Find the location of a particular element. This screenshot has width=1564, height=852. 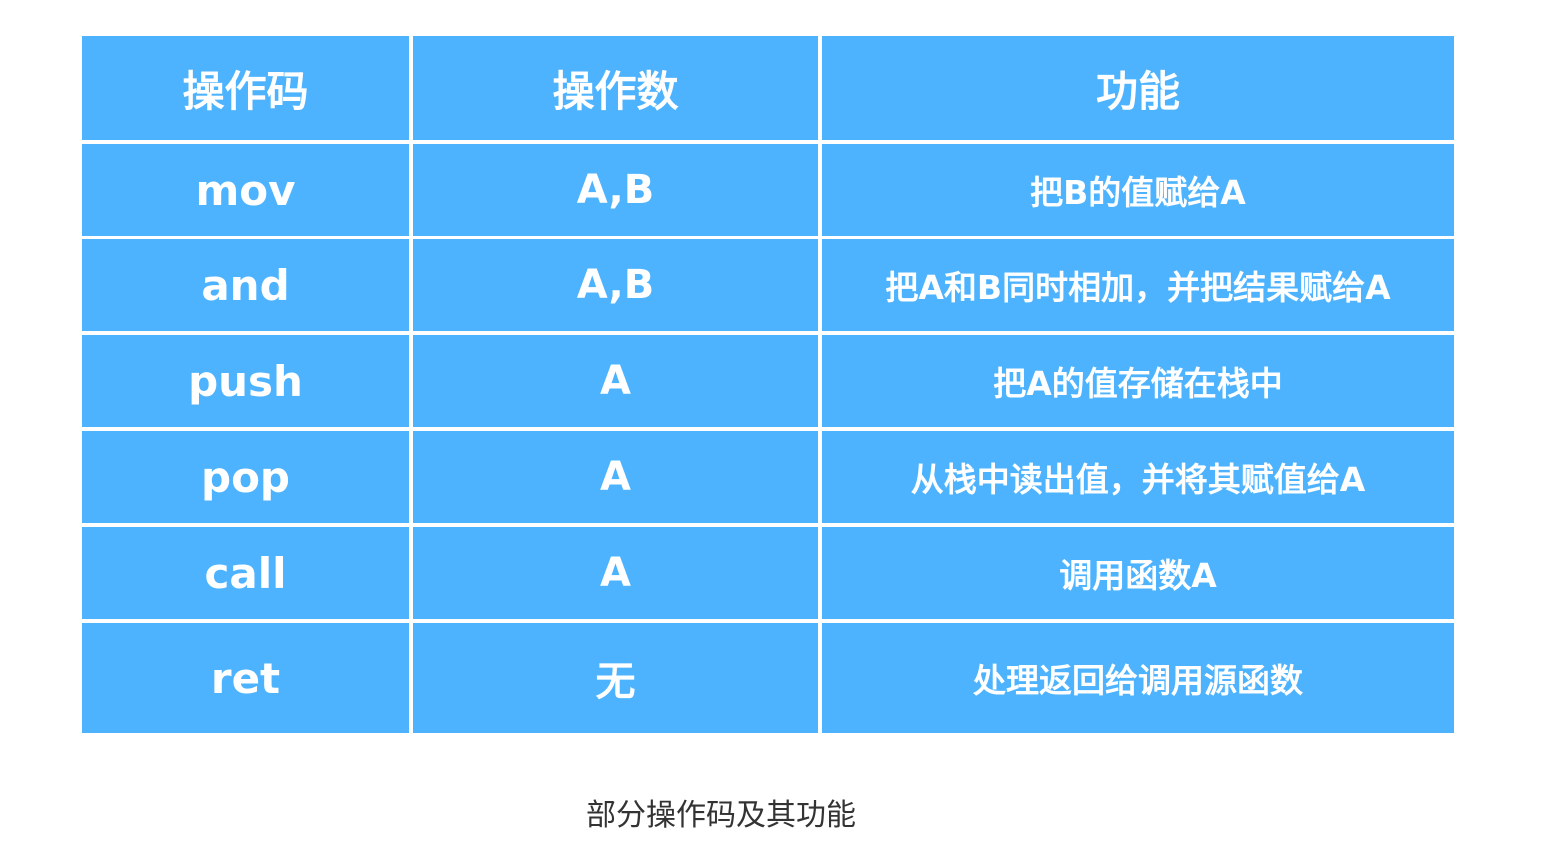

opcode-cell: and is located at coordinates (245, 285).